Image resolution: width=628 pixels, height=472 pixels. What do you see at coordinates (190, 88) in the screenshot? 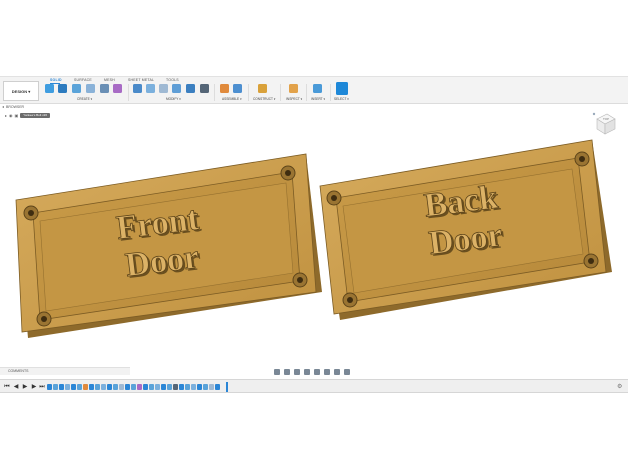
I see `combine-icon` at bounding box center [190, 88].